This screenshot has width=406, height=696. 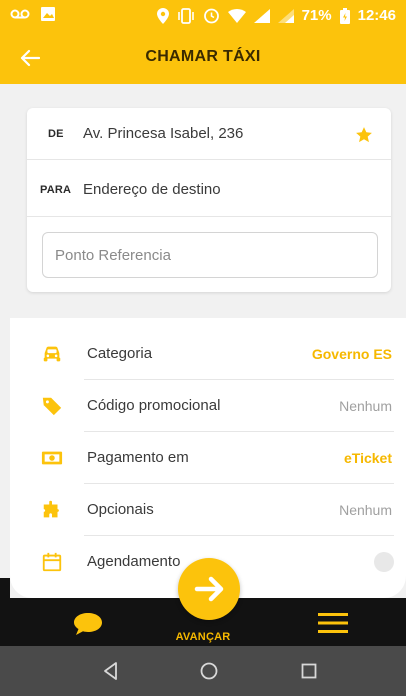 What do you see at coordinates (56, 190) in the screenshot?
I see `destination-tag: PARA` at bounding box center [56, 190].